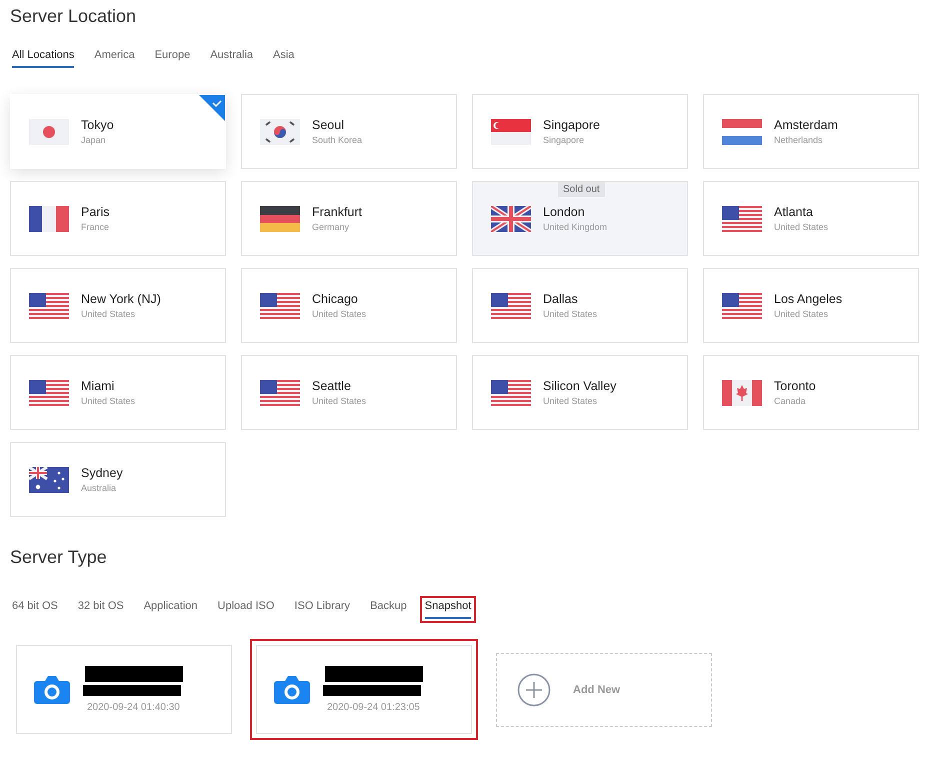  I want to click on country-name: France, so click(95, 227).